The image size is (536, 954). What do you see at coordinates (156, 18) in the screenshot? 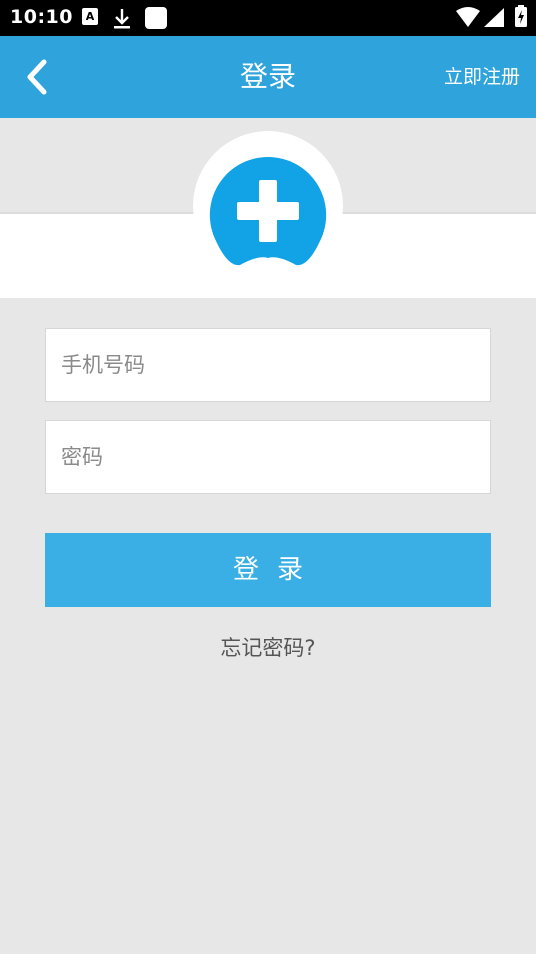
I see `app-notification-icon` at bounding box center [156, 18].